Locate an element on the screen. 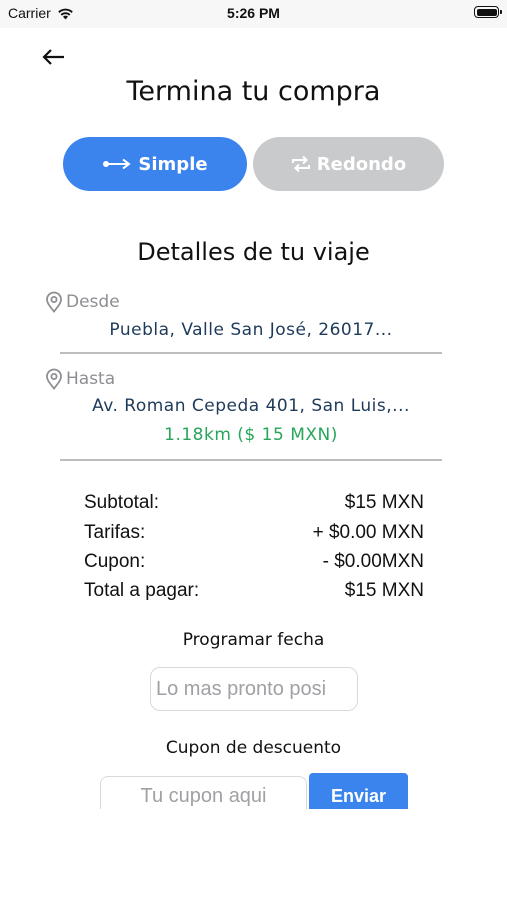  schedule-title: Programar fecha is located at coordinates (253, 640).